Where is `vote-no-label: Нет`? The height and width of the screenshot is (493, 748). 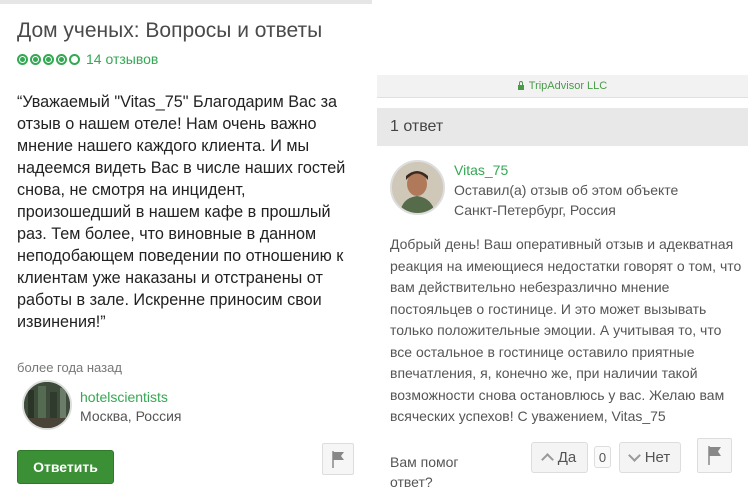 vote-no-label: Нет is located at coordinates (657, 457).